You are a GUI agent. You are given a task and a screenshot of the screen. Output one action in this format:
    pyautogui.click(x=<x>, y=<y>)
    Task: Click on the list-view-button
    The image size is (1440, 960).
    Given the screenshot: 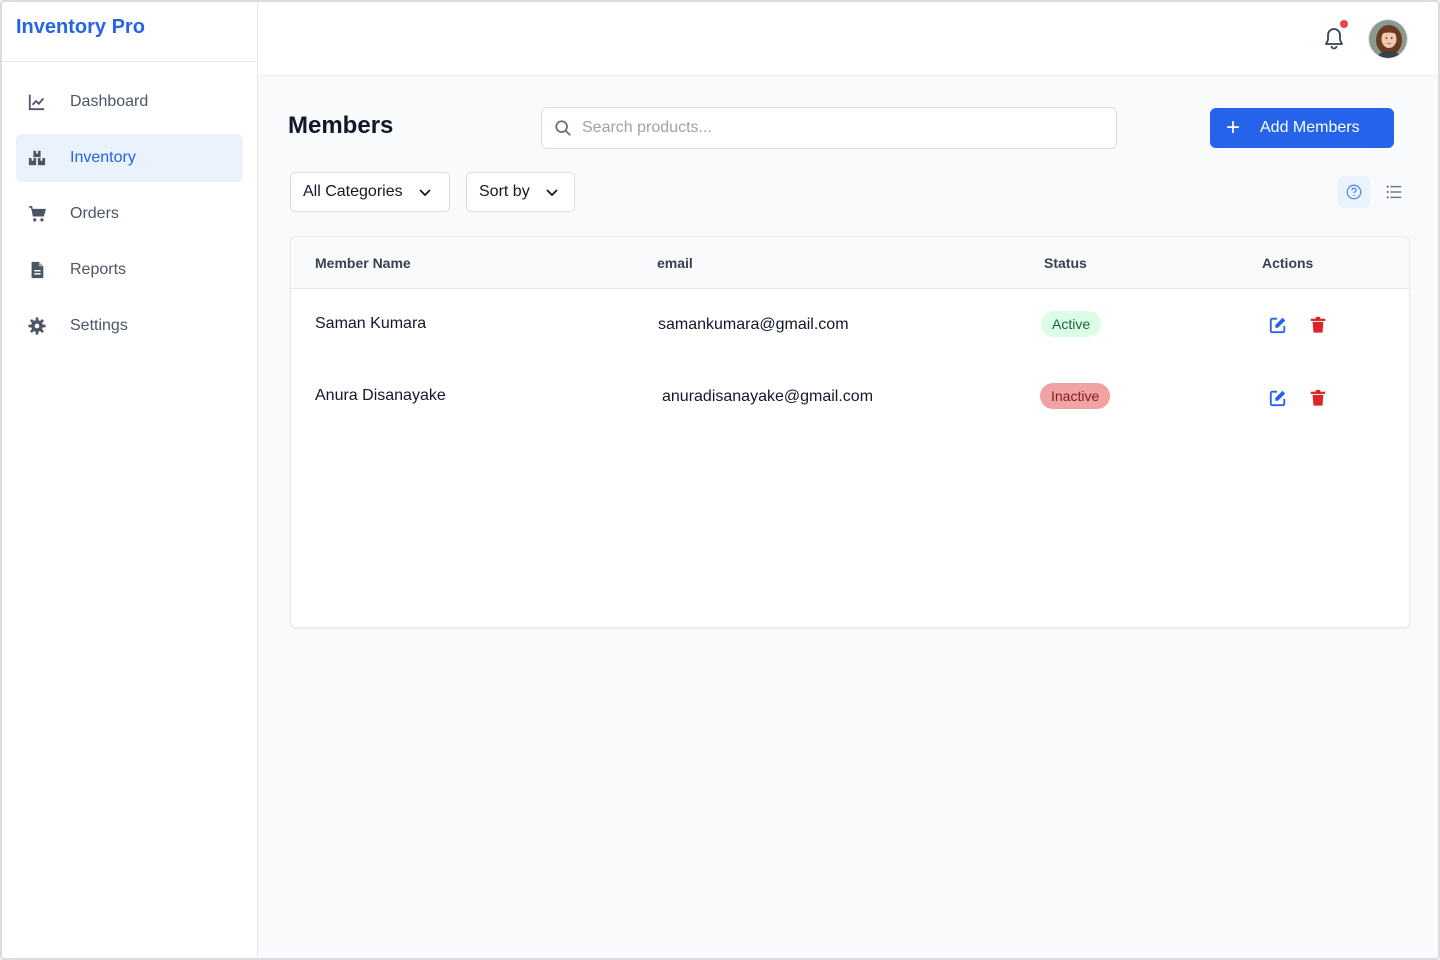 What is the action you would take?
    pyautogui.click(x=1394, y=192)
    